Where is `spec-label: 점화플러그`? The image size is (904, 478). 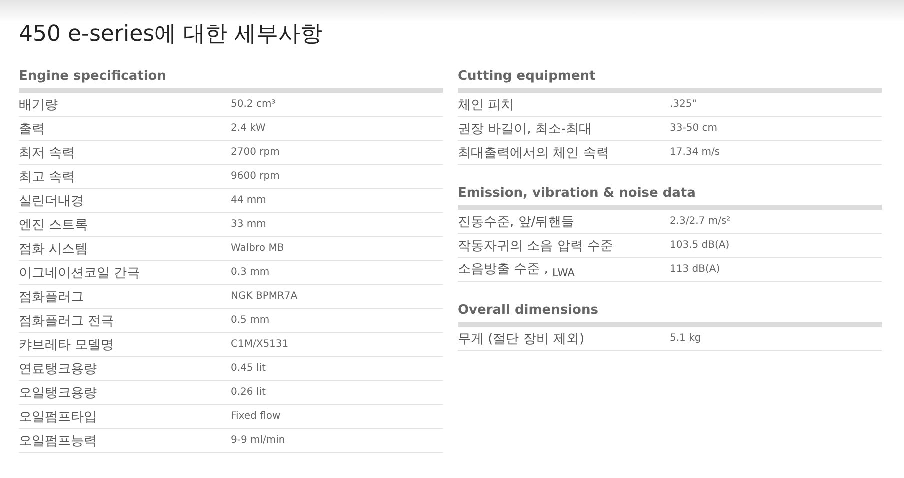 spec-label: 점화플러그 is located at coordinates (52, 297).